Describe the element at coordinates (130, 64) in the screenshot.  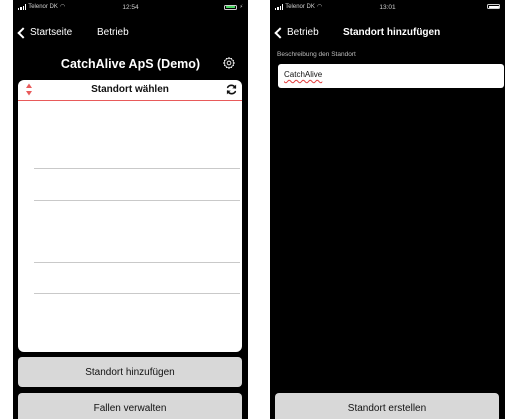
I see `company-title: CatchAlive ApS (Demo)` at that location.